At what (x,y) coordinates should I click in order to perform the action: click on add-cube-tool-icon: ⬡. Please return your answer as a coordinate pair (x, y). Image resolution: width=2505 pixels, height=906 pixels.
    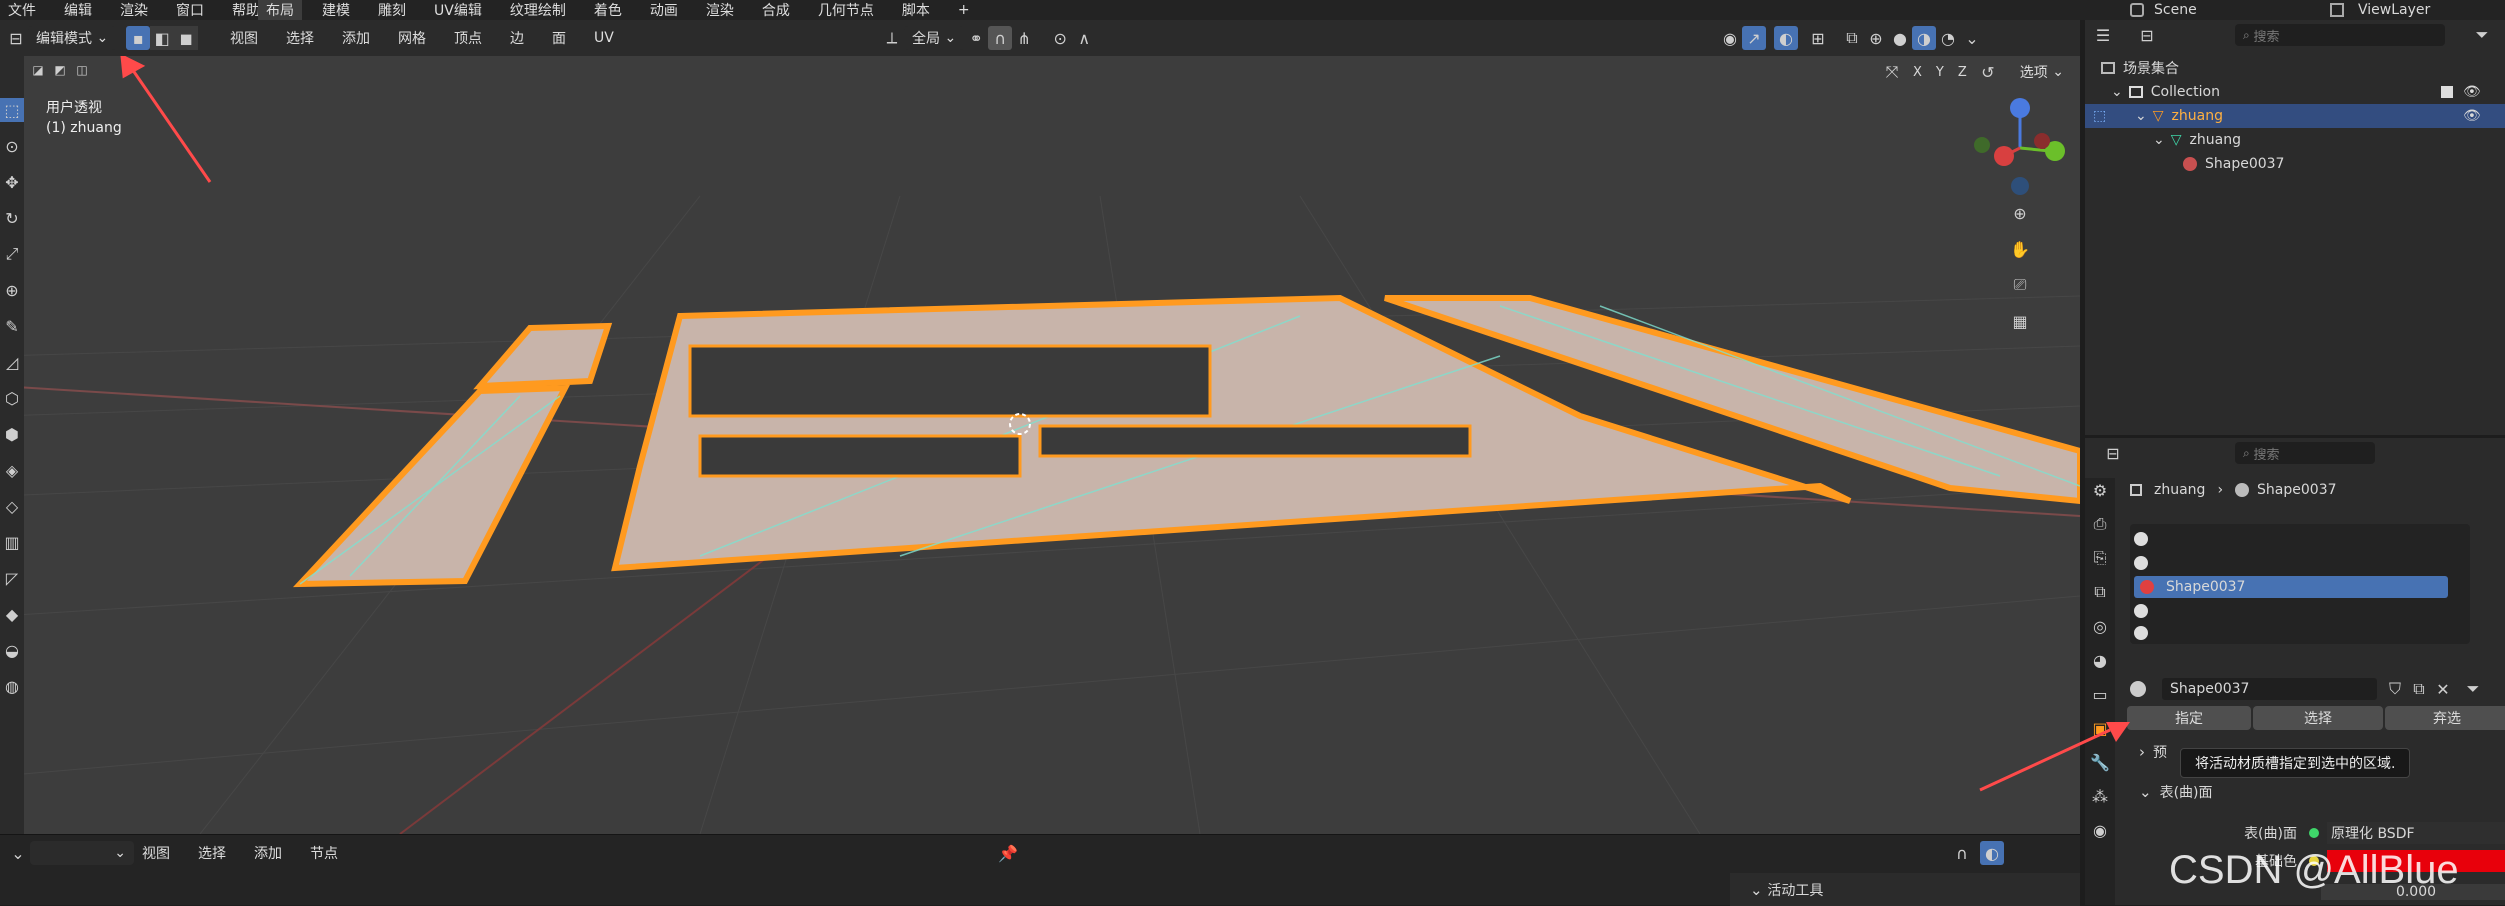
    Looking at the image, I should click on (12, 398).